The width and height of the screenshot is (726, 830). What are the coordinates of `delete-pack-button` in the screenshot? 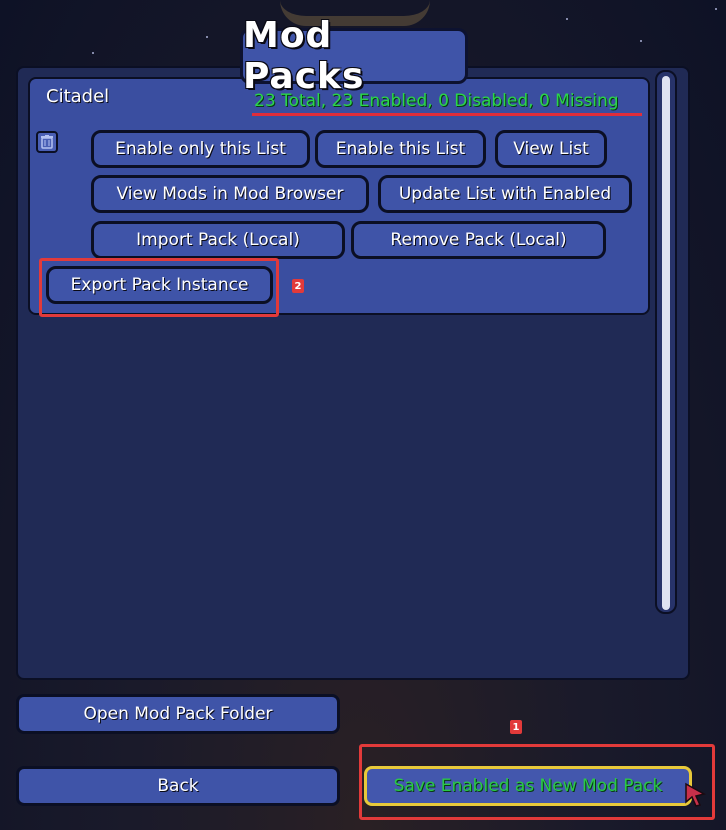 It's located at (47, 142).